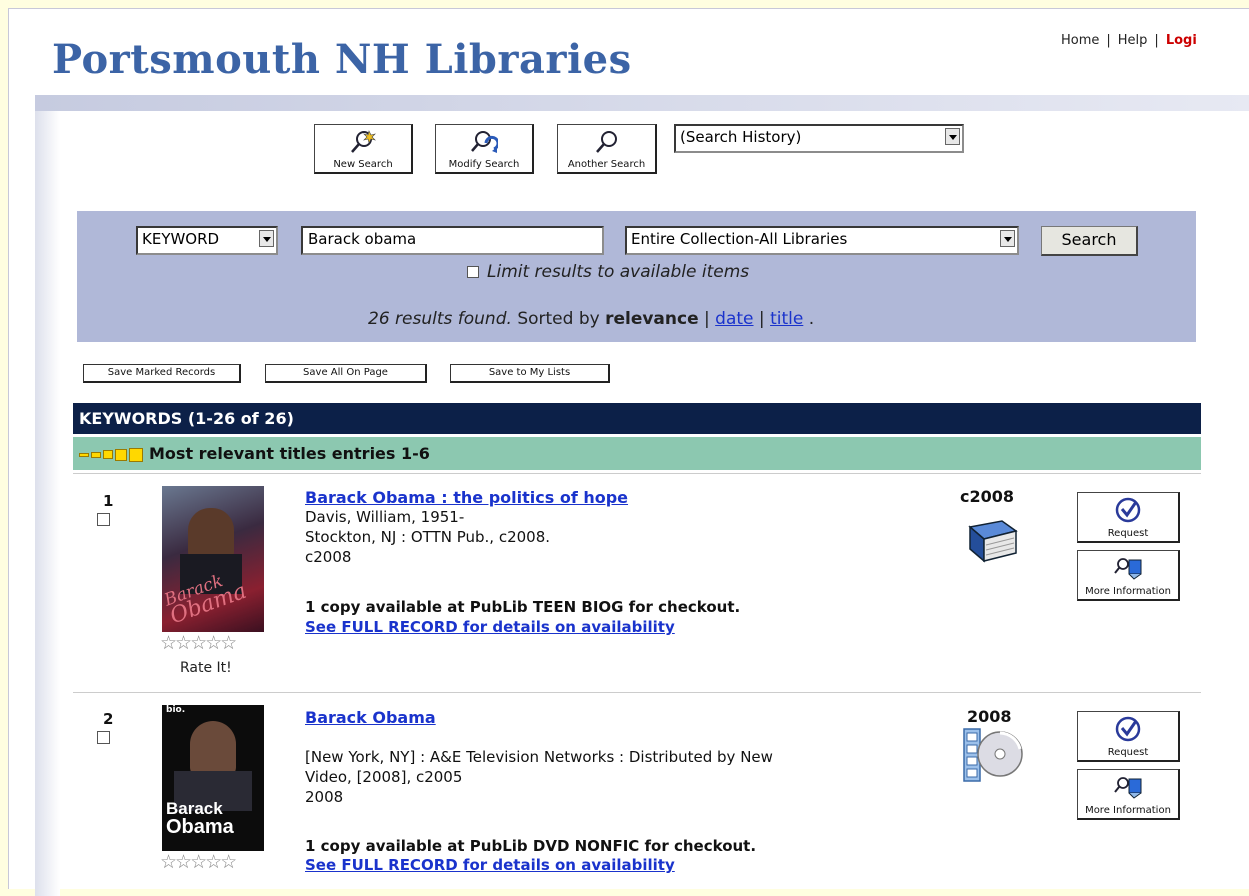 This screenshot has height=896, width=1249. What do you see at coordinates (176, 710) in the screenshot?
I see `cover-brand: bio.` at bounding box center [176, 710].